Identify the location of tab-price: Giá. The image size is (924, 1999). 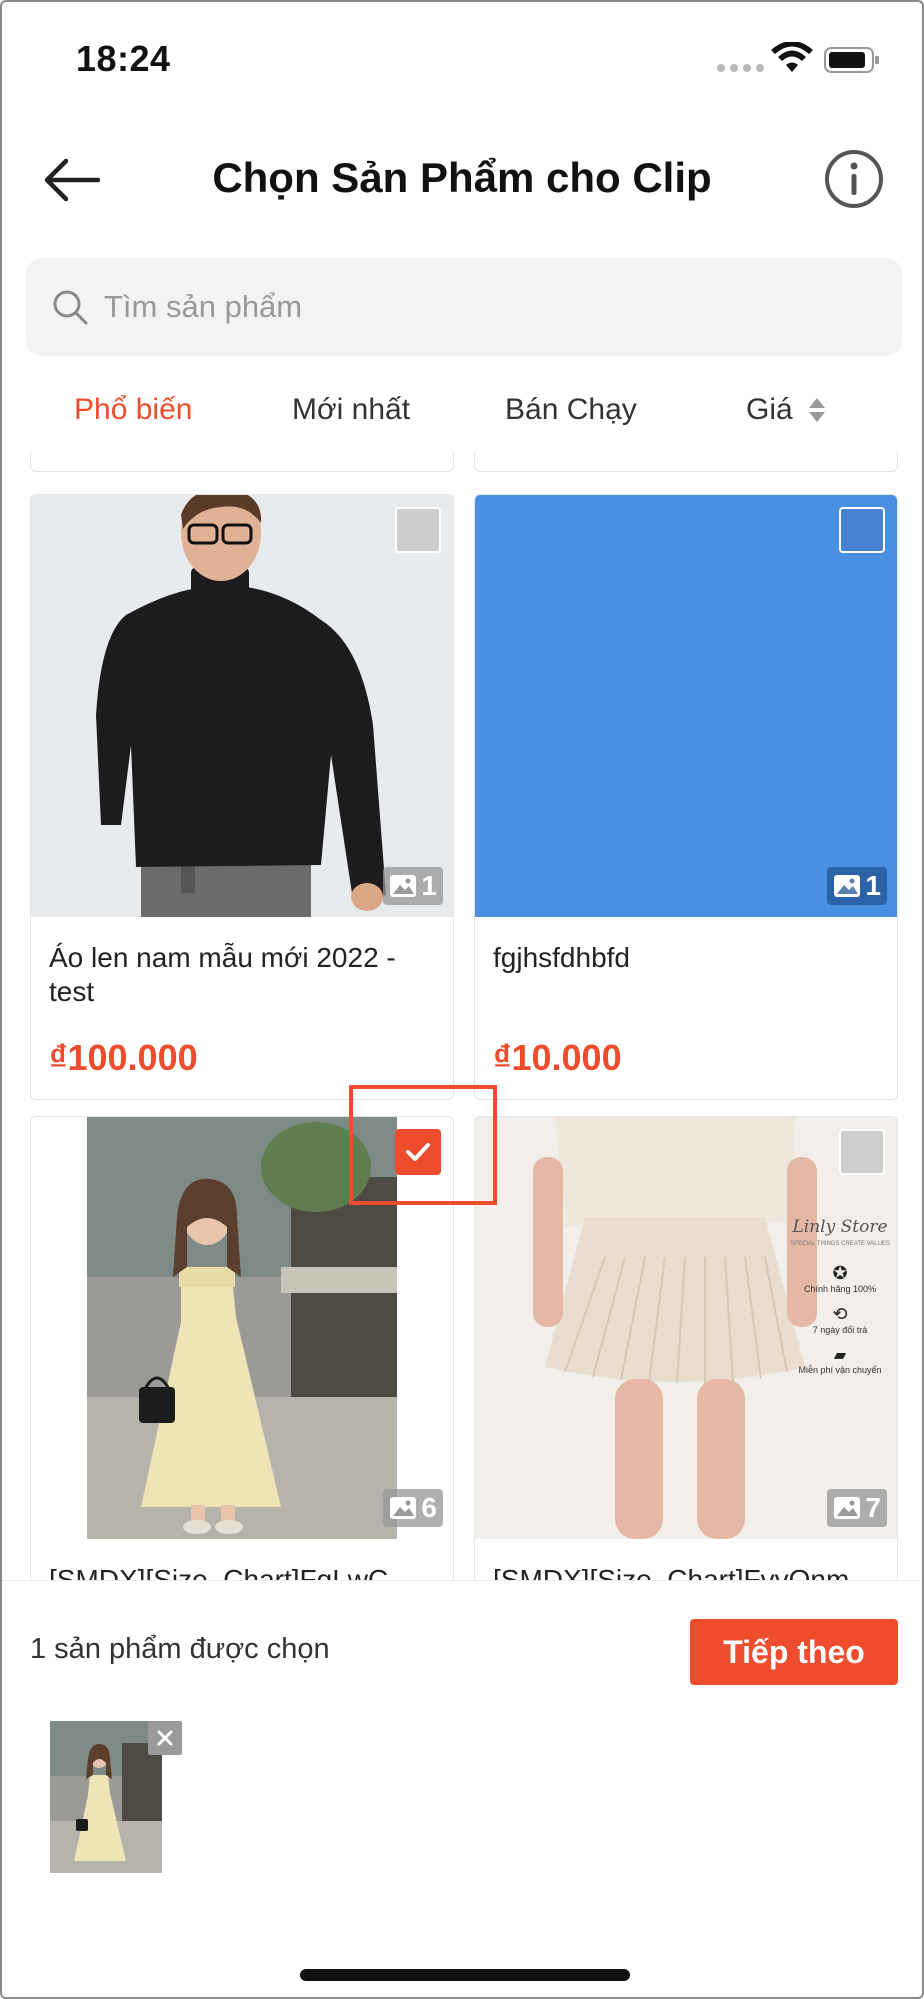
(786, 410).